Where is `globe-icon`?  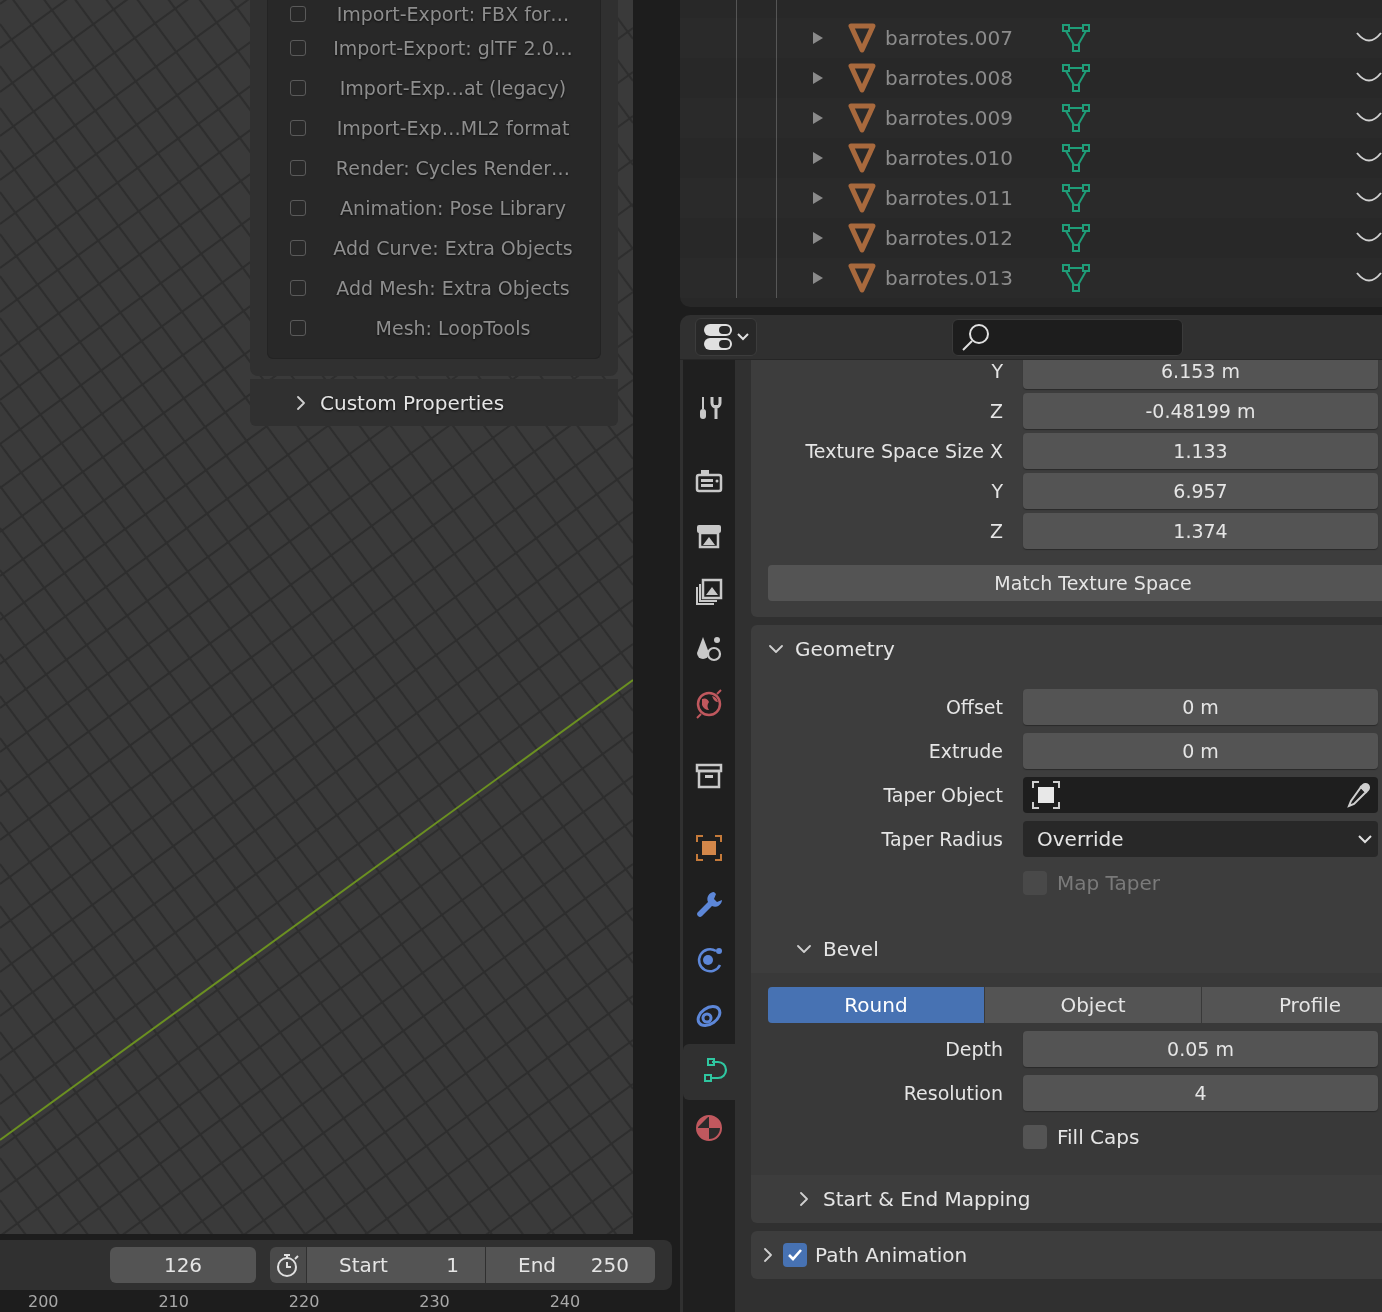
globe-icon is located at coordinates (709, 704).